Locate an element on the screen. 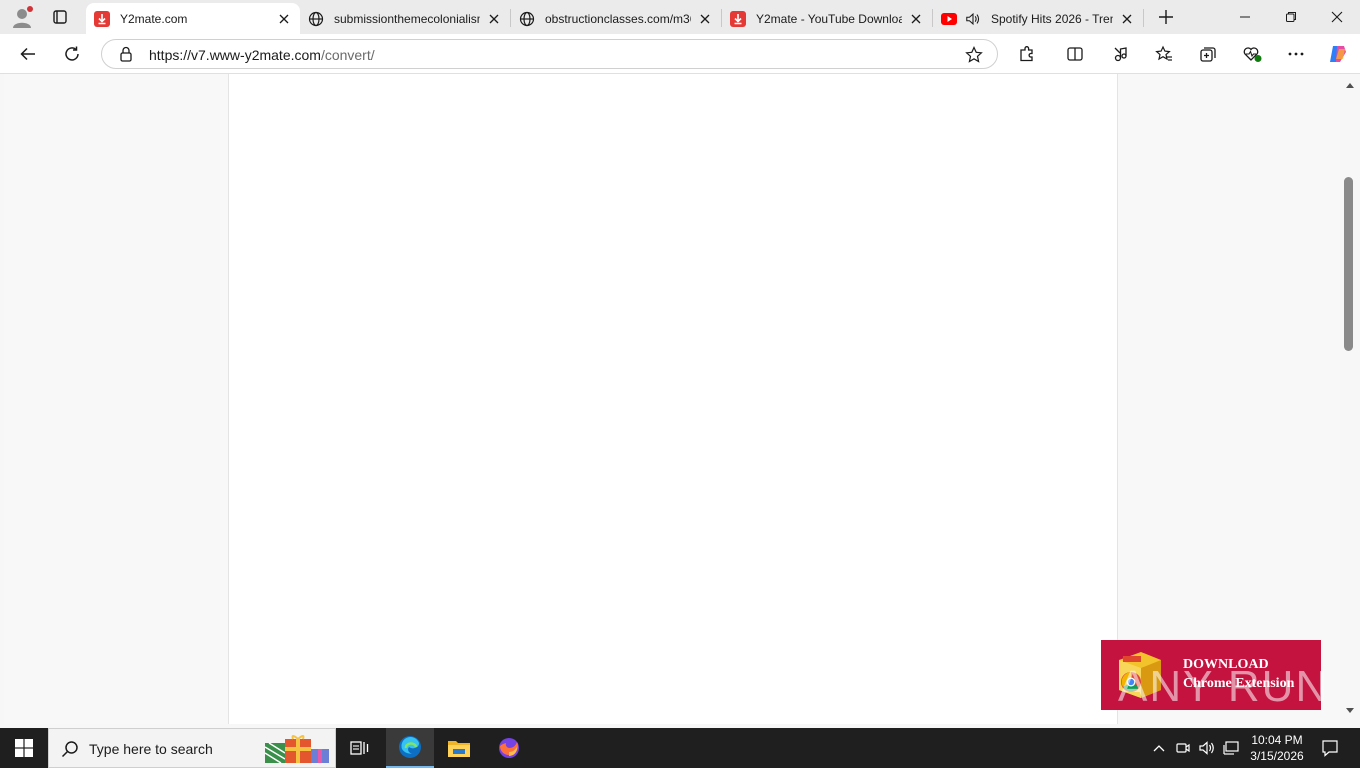 This screenshot has height=768, width=1360. tray-network-button is located at coordinates (1231, 748).